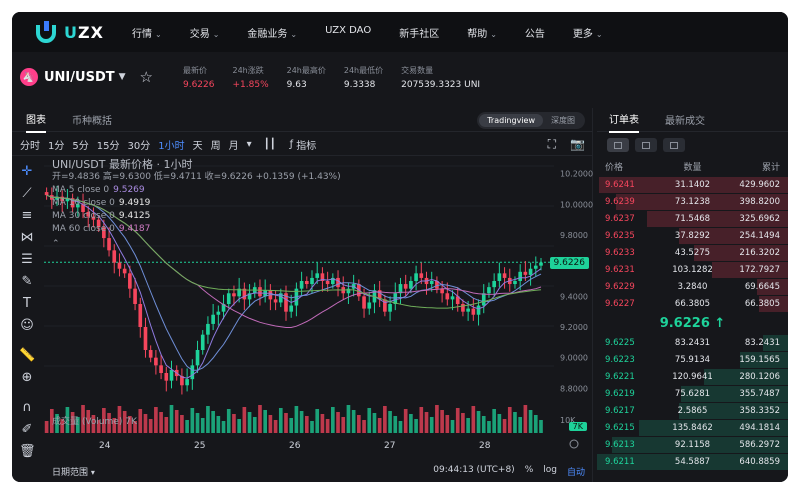 This screenshot has height=494, width=800. Describe the element at coordinates (205, 32) in the screenshot. I see `nav-item-1: 交易 ⌄` at that location.